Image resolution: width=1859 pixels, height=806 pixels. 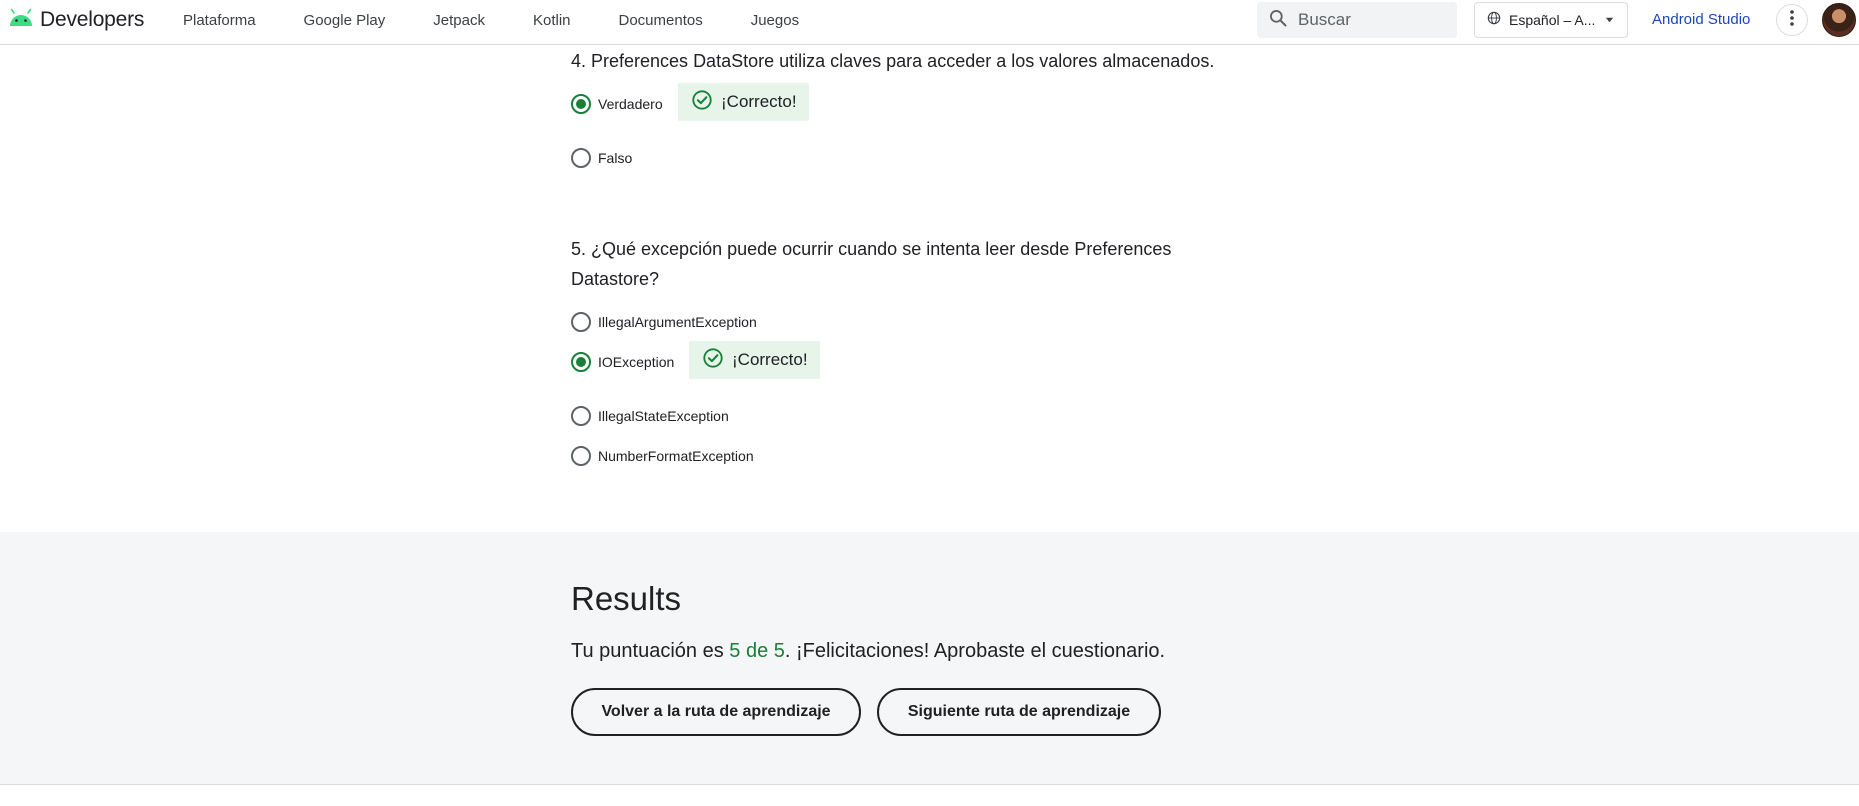 I want to click on more-options-button, so click(x=1792, y=20).